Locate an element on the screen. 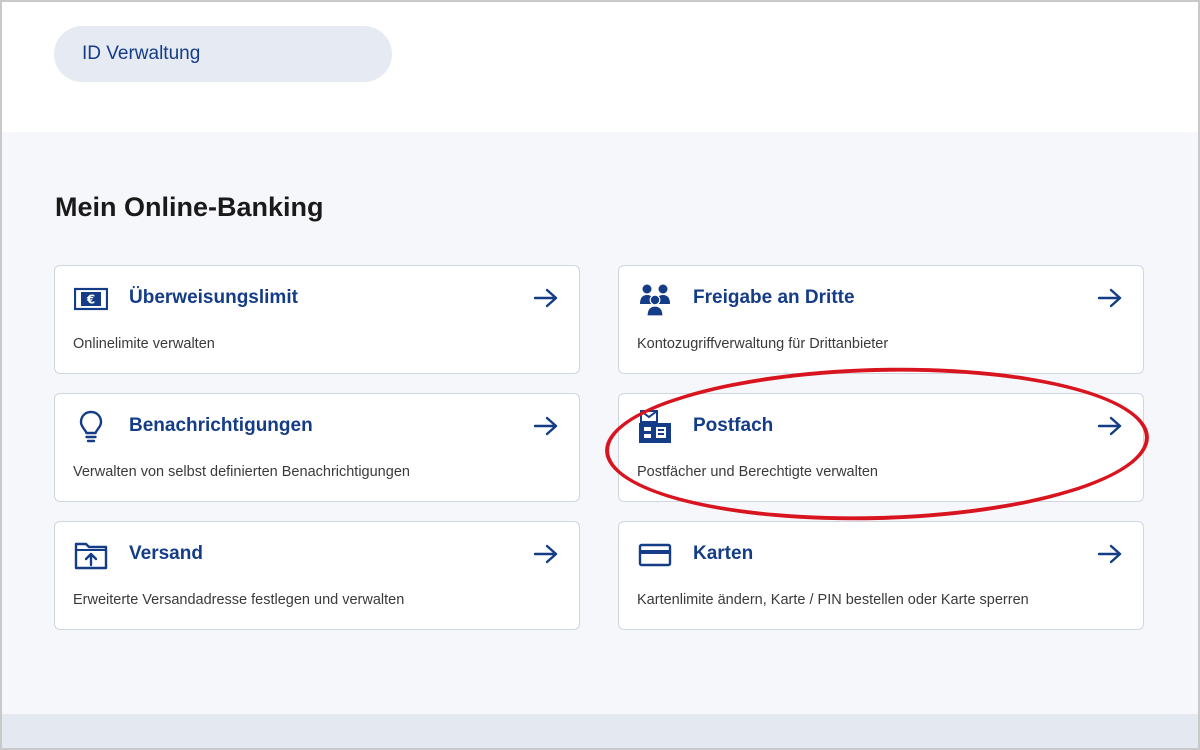  card-title: Karten is located at coordinates (723, 553).